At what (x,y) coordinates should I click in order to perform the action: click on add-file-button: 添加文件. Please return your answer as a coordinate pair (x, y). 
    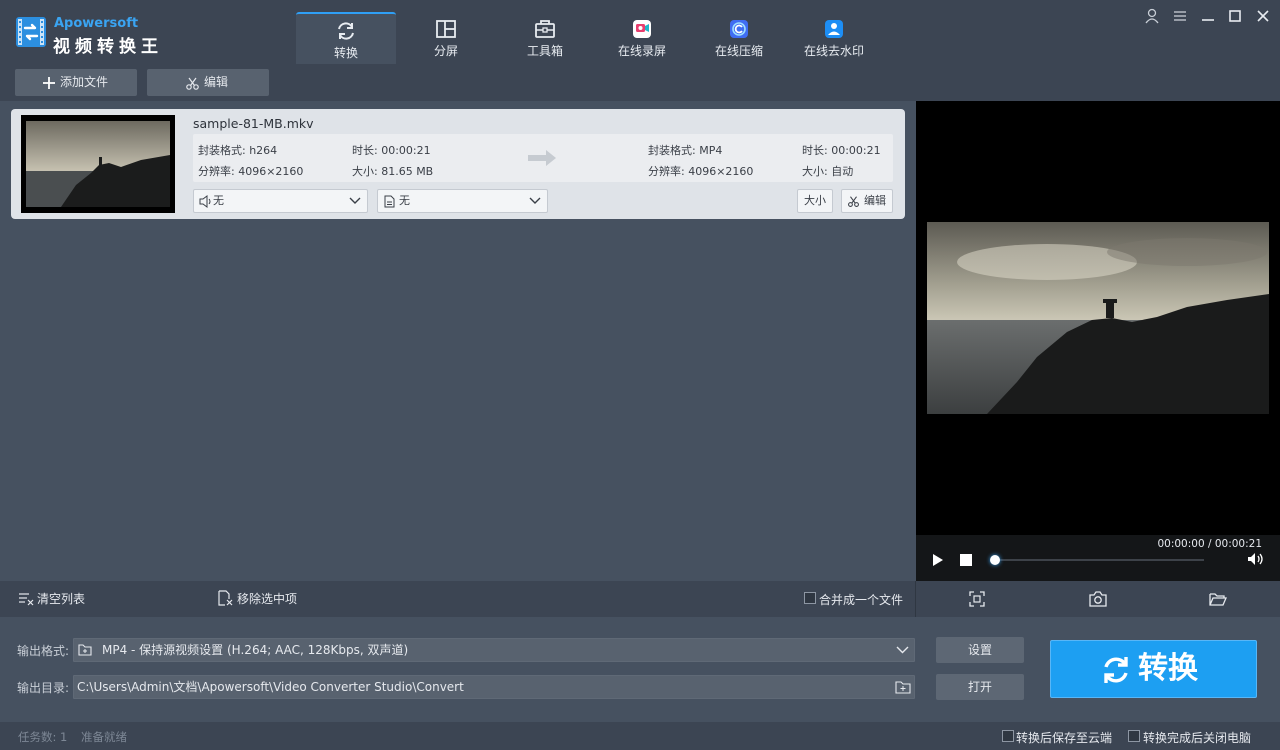
    Looking at the image, I should click on (76, 82).